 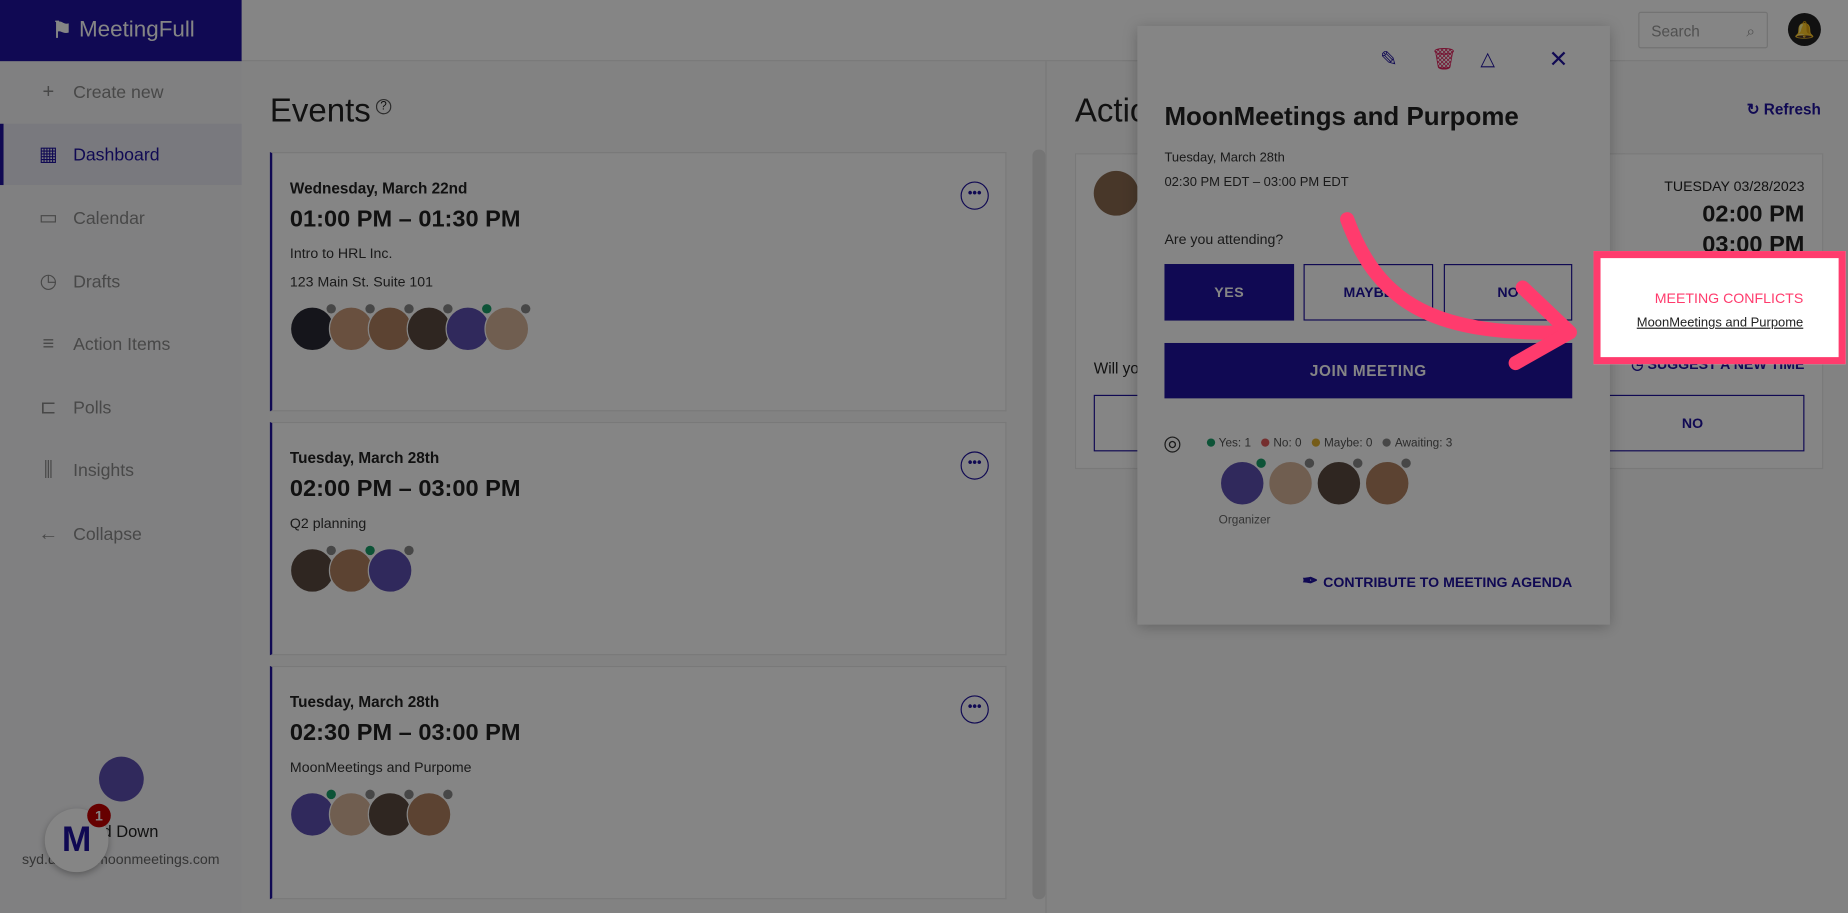 What do you see at coordinates (1458, 291) in the screenshot?
I see `pointer-arrow-icon` at bounding box center [1458, 291].